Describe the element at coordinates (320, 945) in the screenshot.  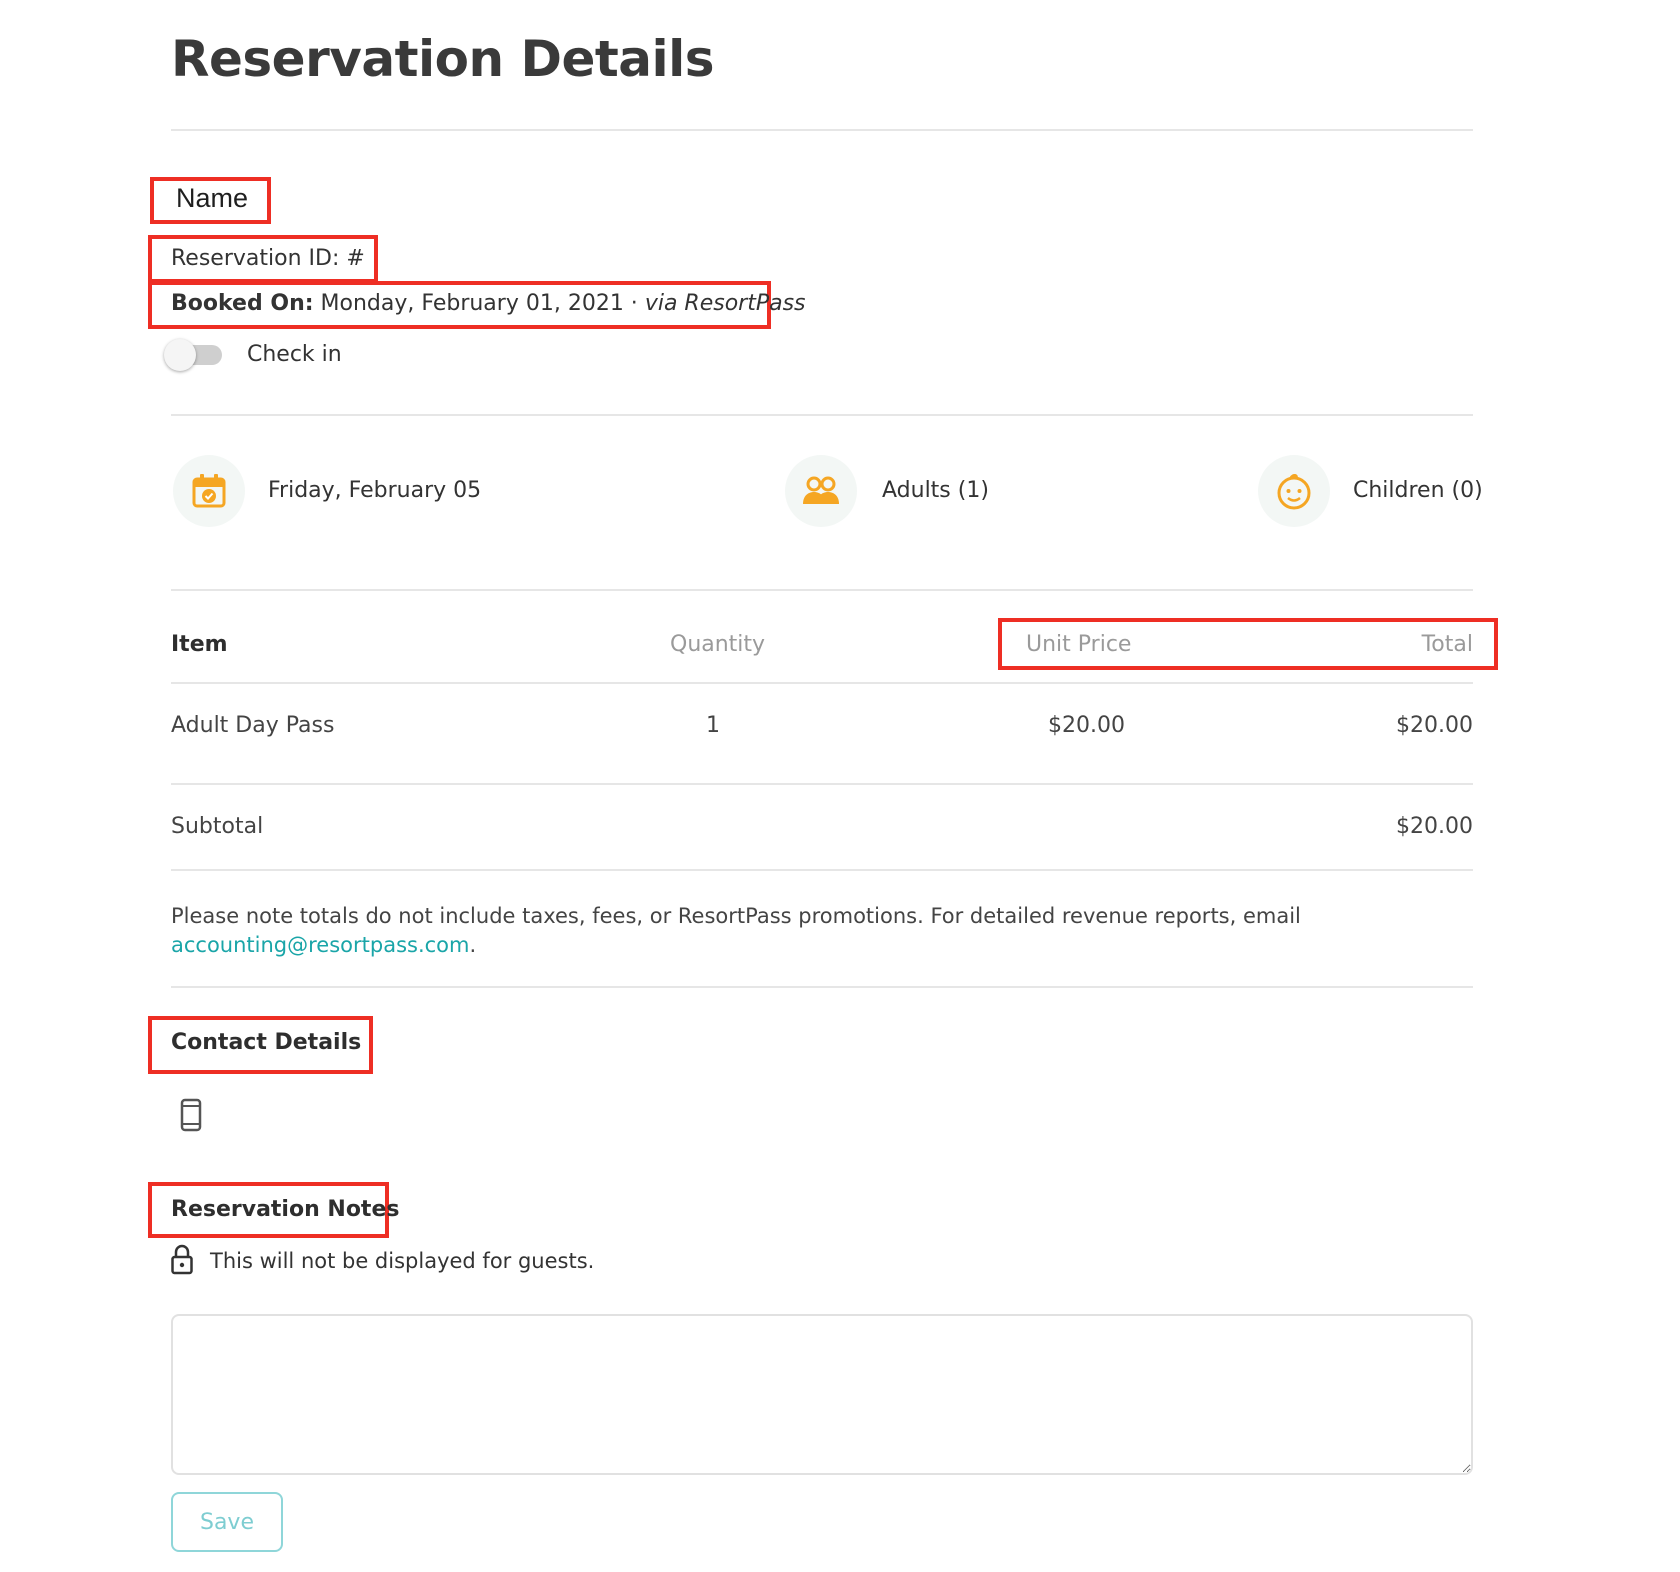
I see `accounting-email-link: accounting@resortpass.com` at that location.